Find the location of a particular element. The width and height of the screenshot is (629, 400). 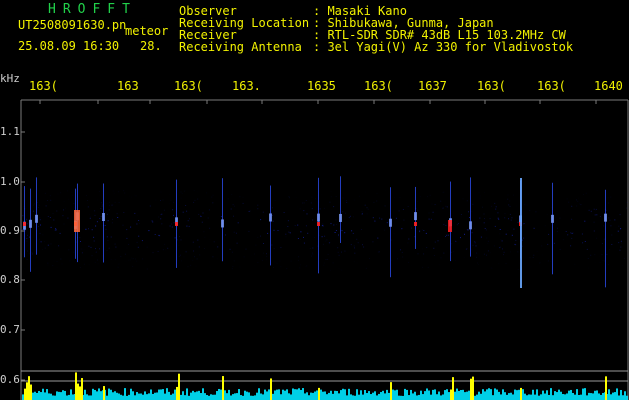

spectrum-trace is located at coordinates (325, 386).